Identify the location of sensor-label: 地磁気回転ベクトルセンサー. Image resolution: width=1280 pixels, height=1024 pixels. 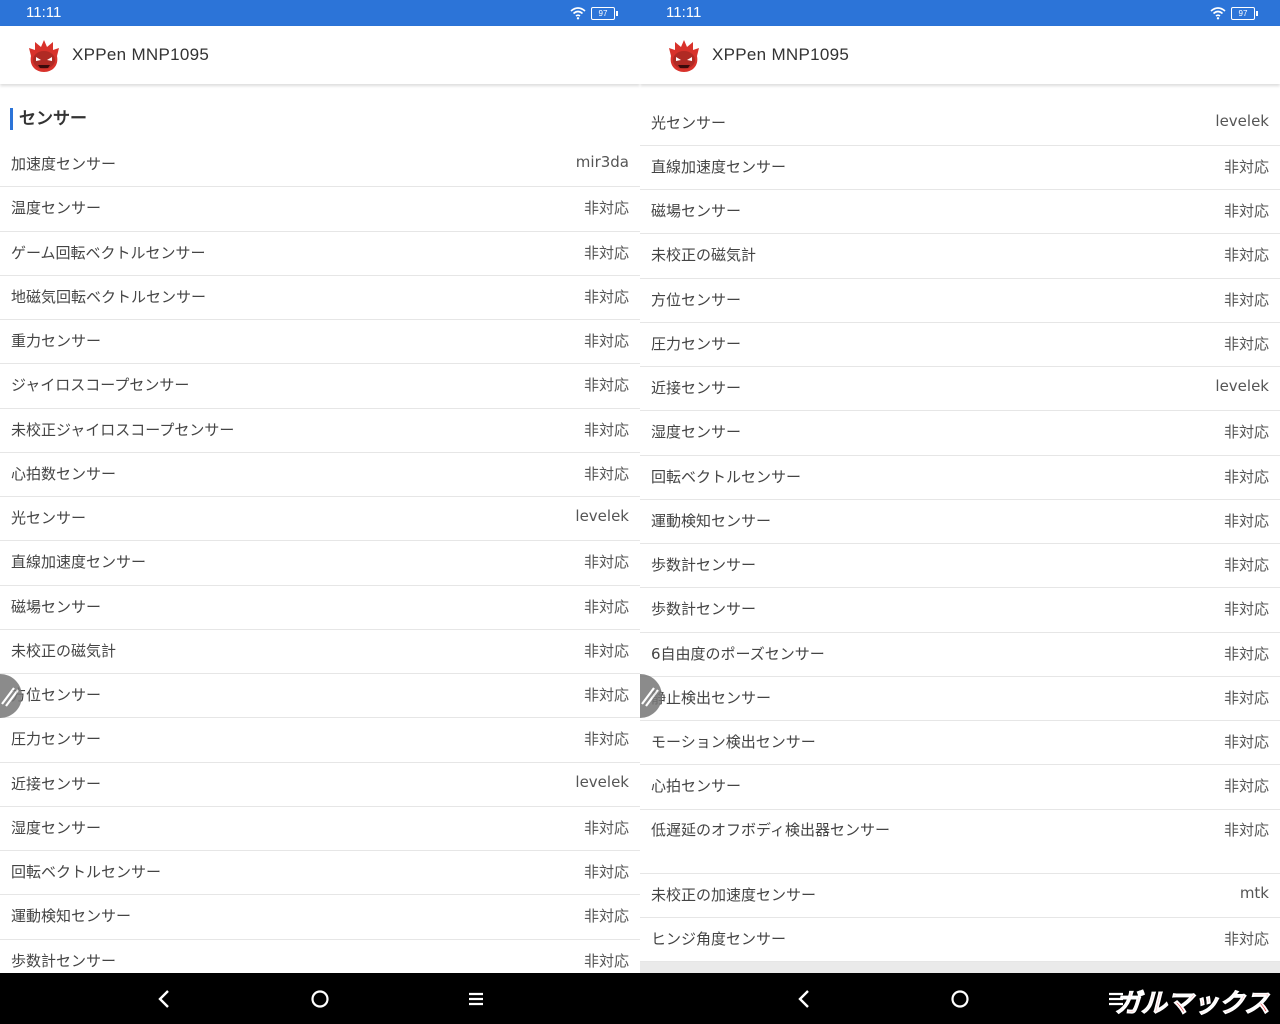
(109, 296).